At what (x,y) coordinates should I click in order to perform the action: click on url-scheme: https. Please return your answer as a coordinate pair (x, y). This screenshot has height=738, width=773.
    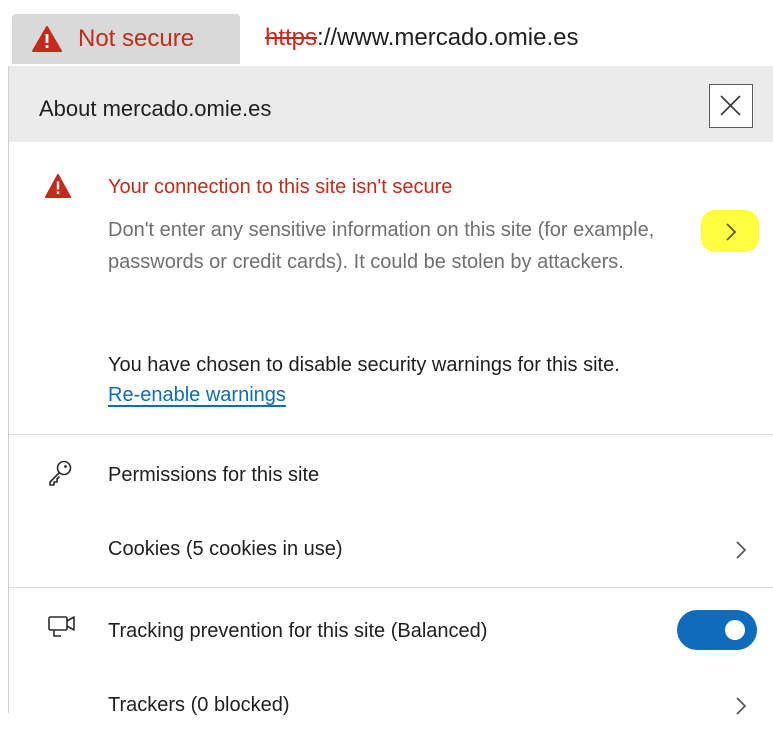
    Looking at the image, I should click on (291, 37).